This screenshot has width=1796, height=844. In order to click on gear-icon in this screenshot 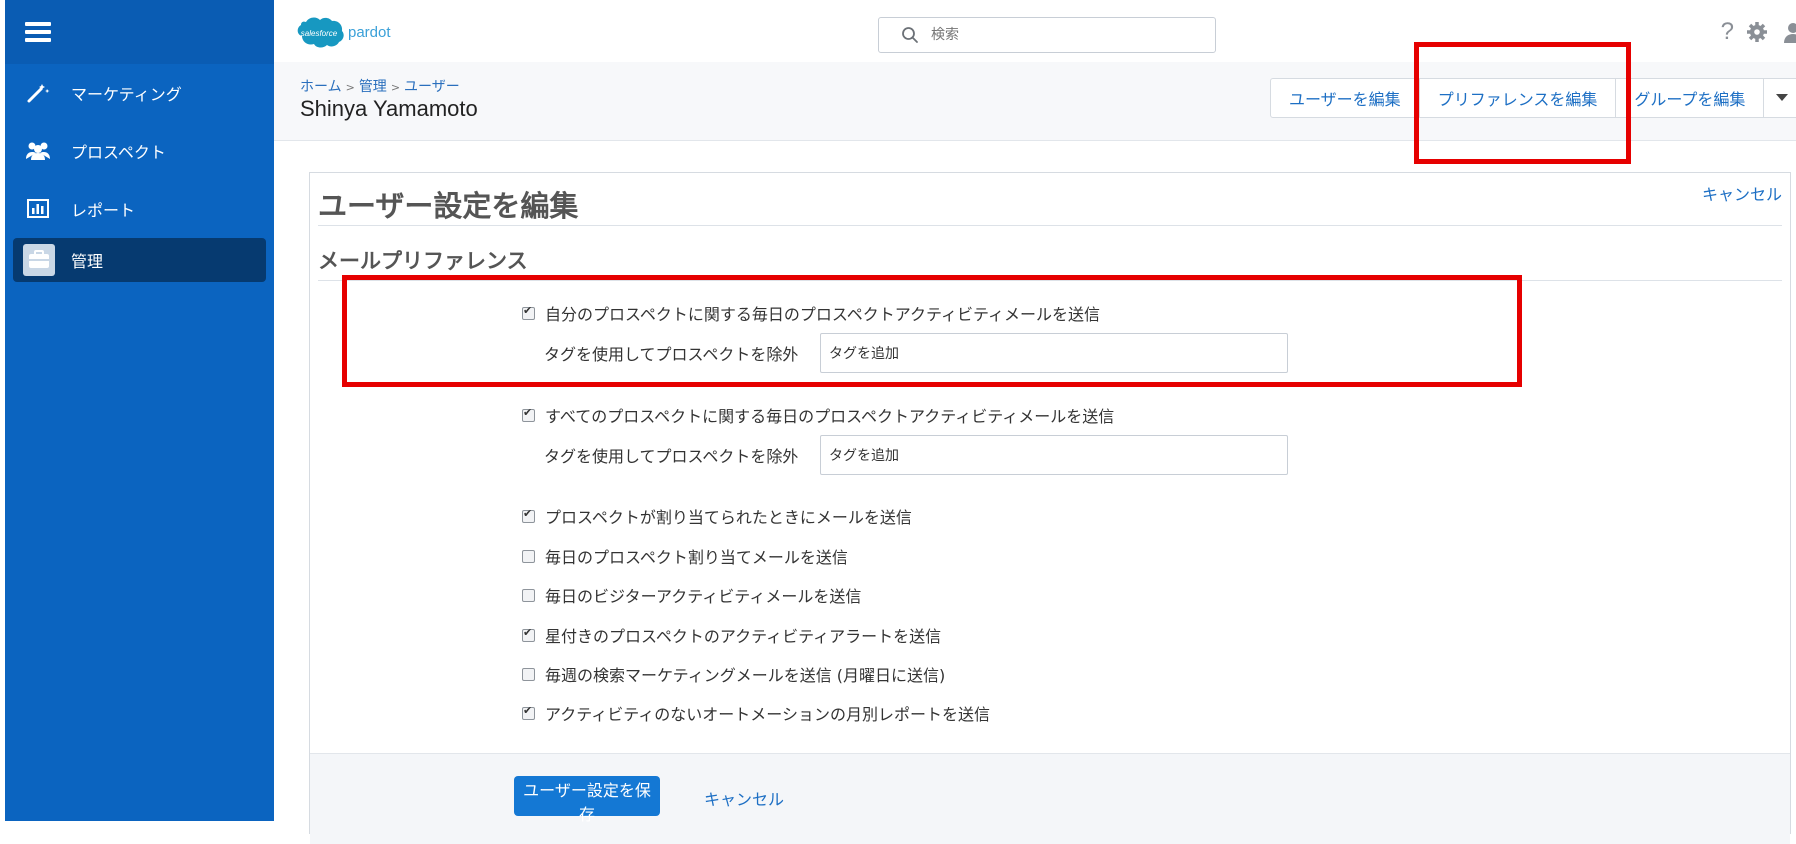, I will do `click(1757, 32)`.